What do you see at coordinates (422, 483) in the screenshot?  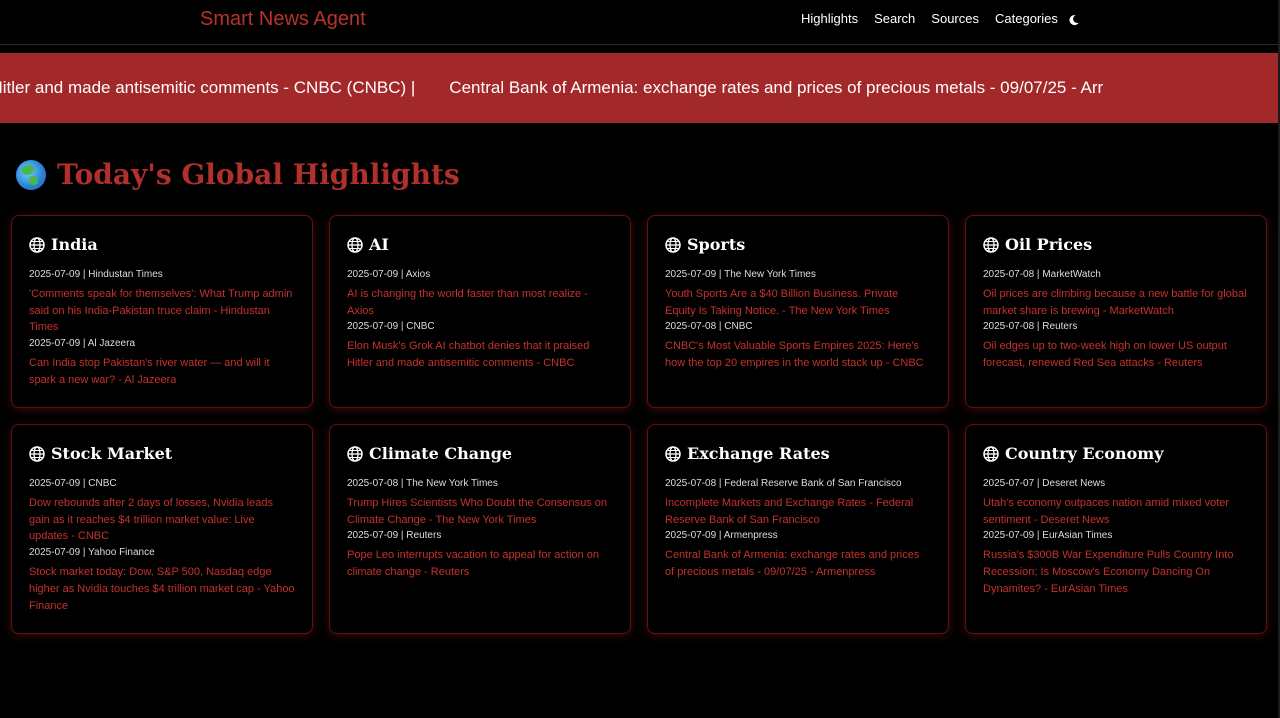 I see `article-meta: 2025-07-08 | The New York Times` at bounding box center [422, 483].